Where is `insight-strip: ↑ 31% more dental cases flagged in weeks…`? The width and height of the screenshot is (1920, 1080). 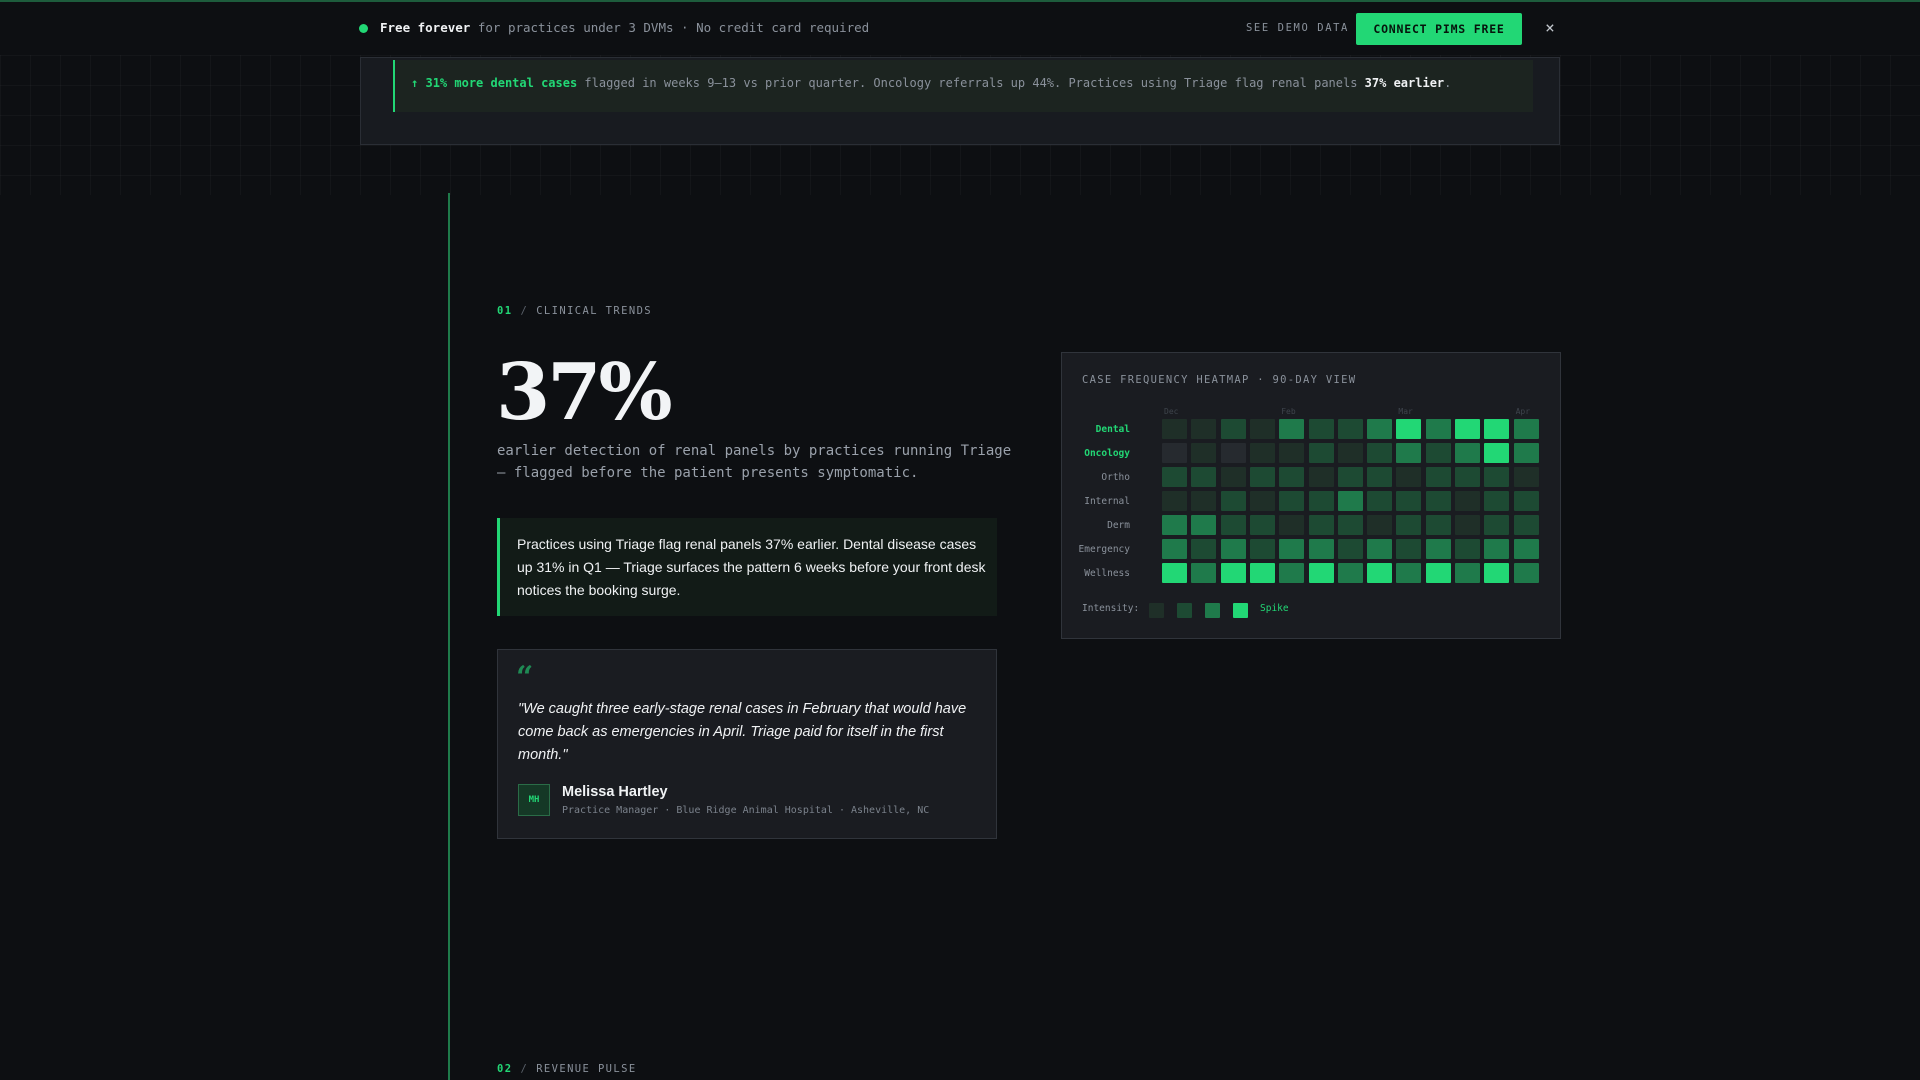 insight-strip: ↑ 31% more dental cases flagged in weeks… is located at coordinates (963, 86).